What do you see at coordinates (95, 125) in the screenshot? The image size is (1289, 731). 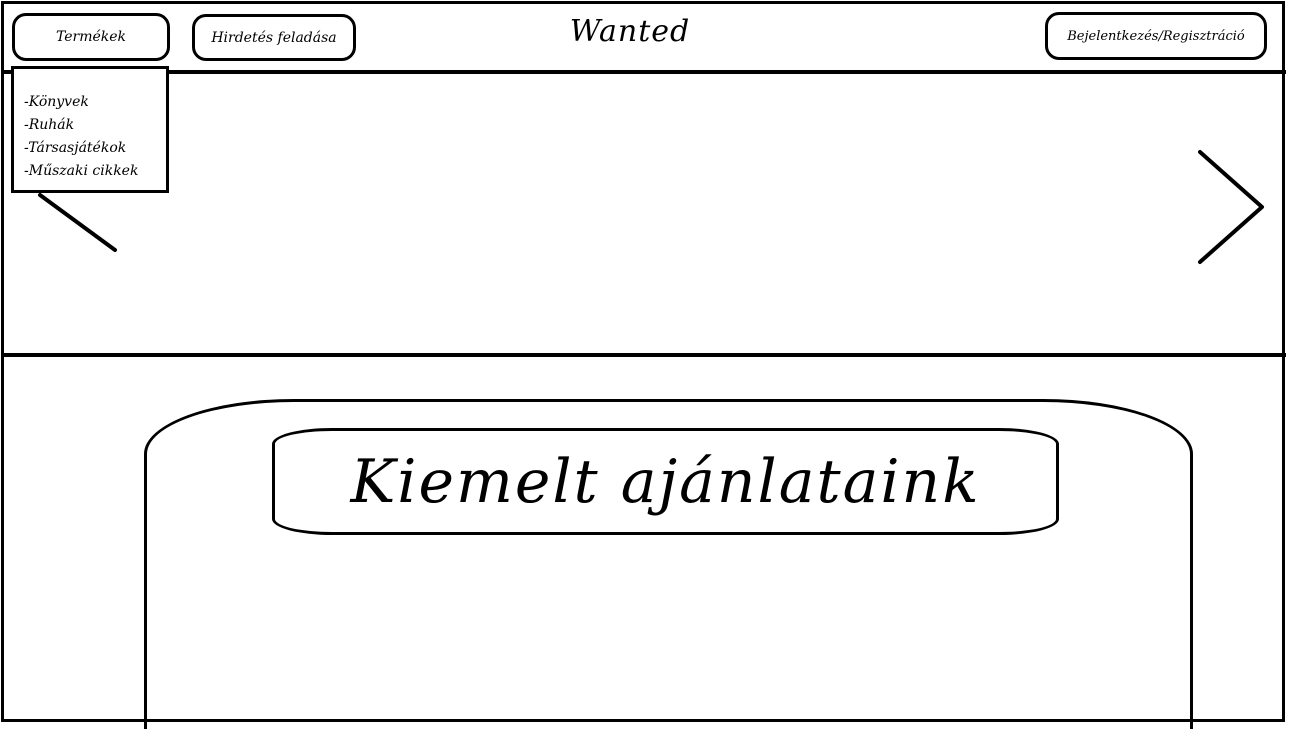 I see `menu-item-clothes: -Ruhák` at bounding box center [95, 125].